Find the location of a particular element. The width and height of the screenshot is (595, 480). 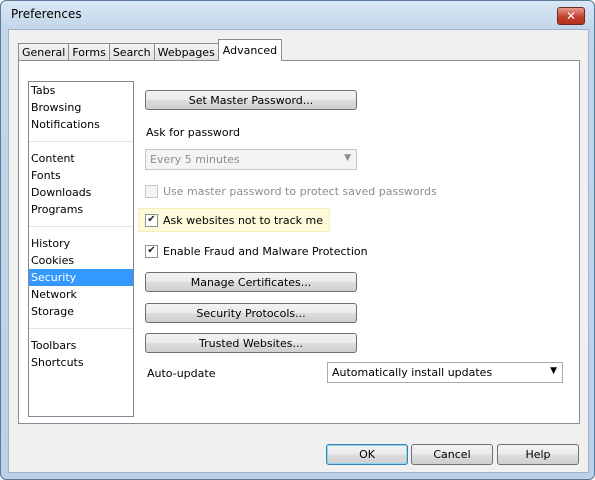

sidebar-item-notifications: Notifications is located at coordinates (81, 124).